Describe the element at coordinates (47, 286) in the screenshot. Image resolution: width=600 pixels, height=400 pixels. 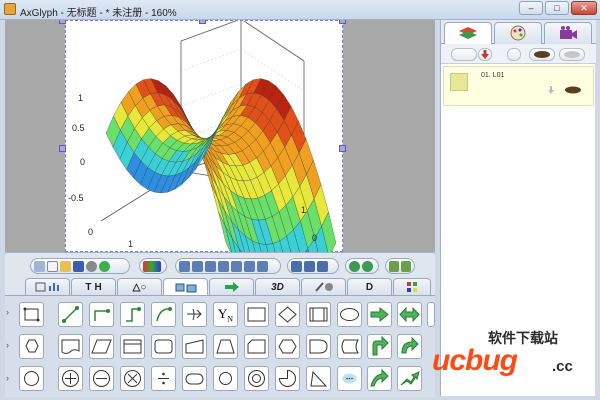
I see `tab-charts` at that location.